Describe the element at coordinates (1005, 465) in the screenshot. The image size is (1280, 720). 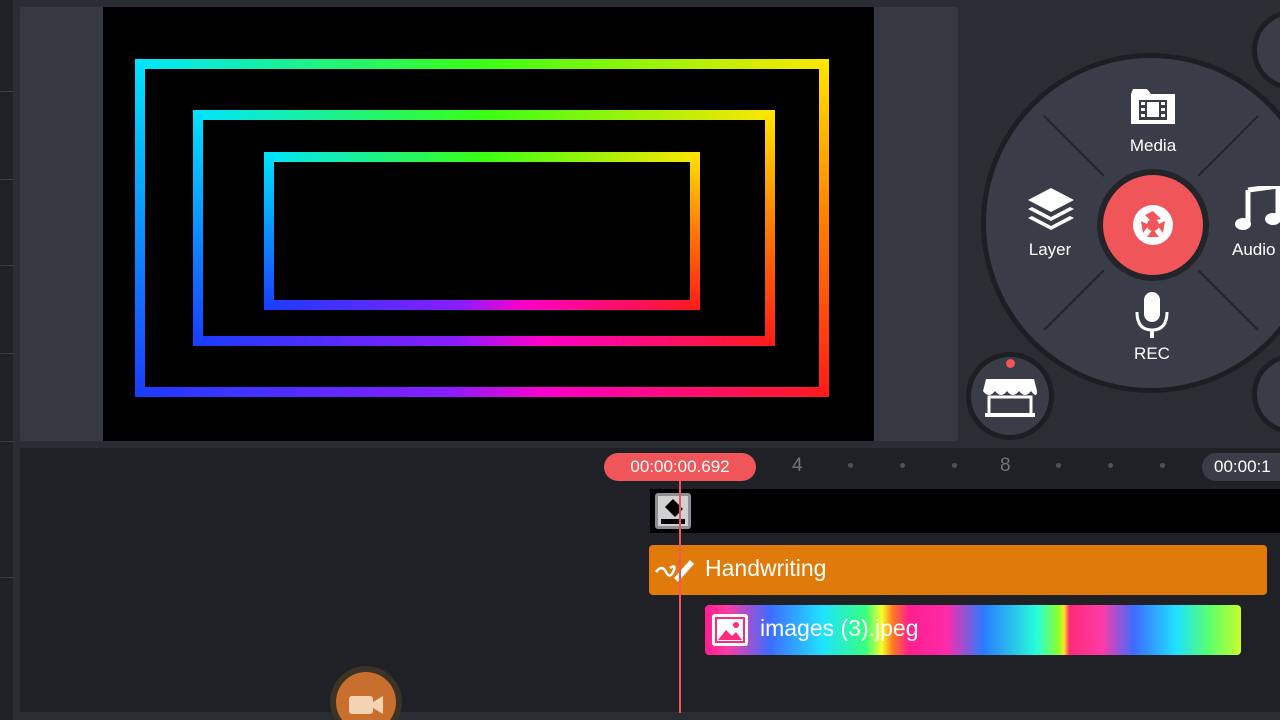
I see `ruler-label: 8` at that location.